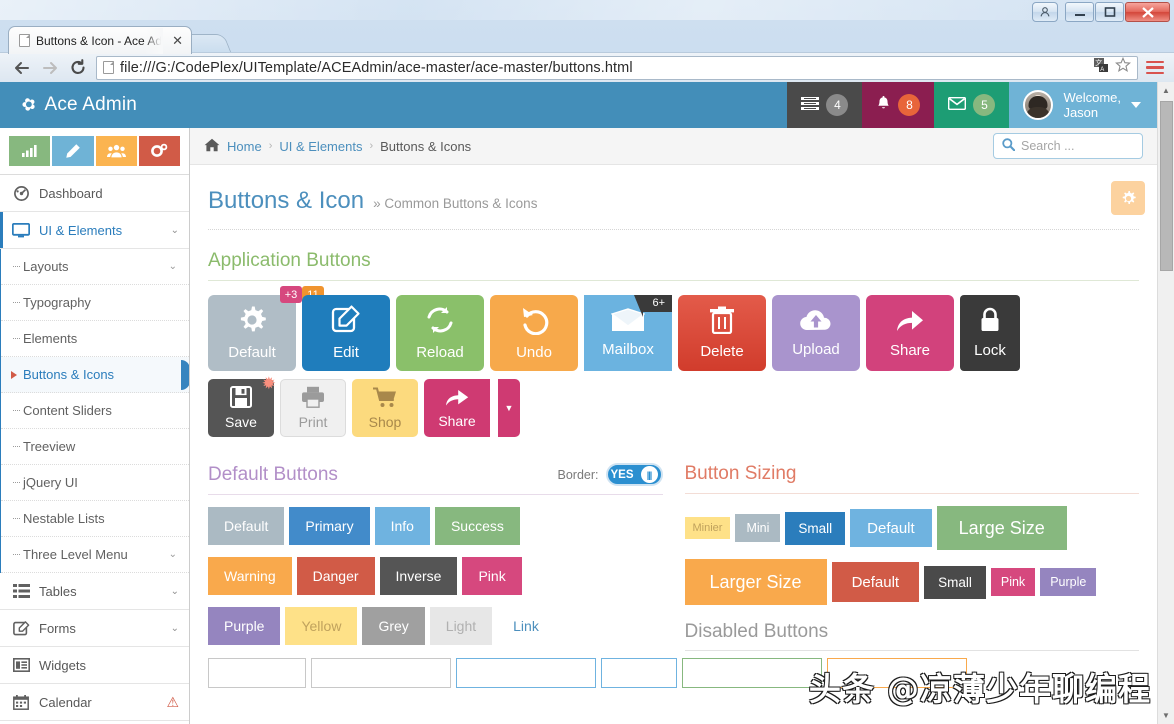 The width and height of the screenshot is (1174, 724). I want to click on button-default: Default, so click(246, 526).